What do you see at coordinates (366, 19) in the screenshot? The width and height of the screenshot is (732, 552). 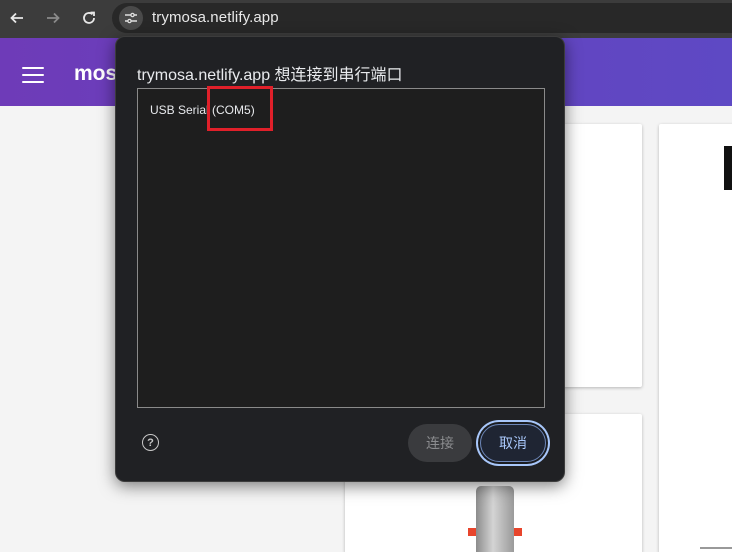 I see `browser-toolbar: trymosa.netlify.app` at bounding box center [366, 19].